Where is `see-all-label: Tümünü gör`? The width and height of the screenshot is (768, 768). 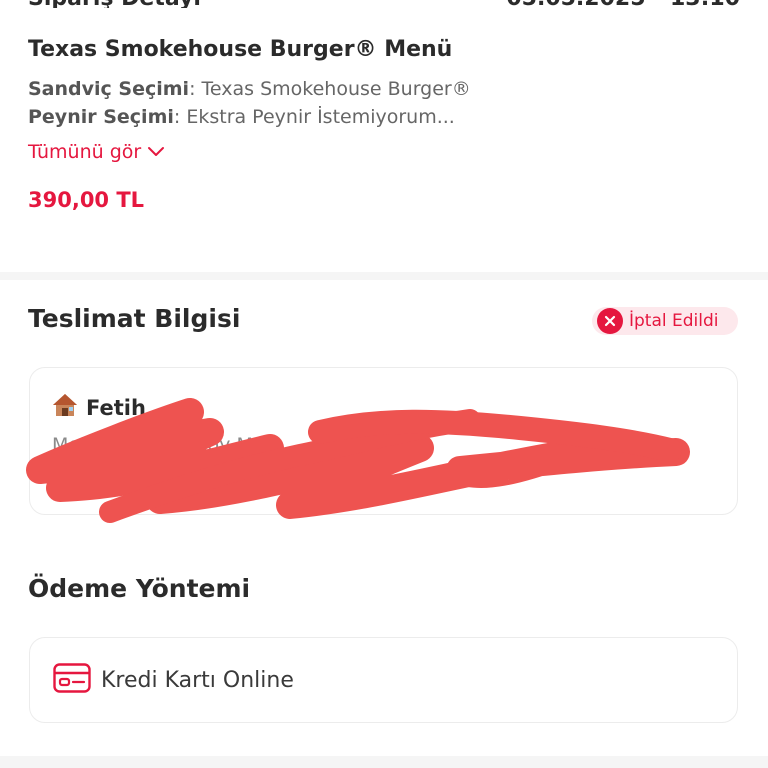 see-all-label: Tümünü gör is located at coordinates (85, 152).